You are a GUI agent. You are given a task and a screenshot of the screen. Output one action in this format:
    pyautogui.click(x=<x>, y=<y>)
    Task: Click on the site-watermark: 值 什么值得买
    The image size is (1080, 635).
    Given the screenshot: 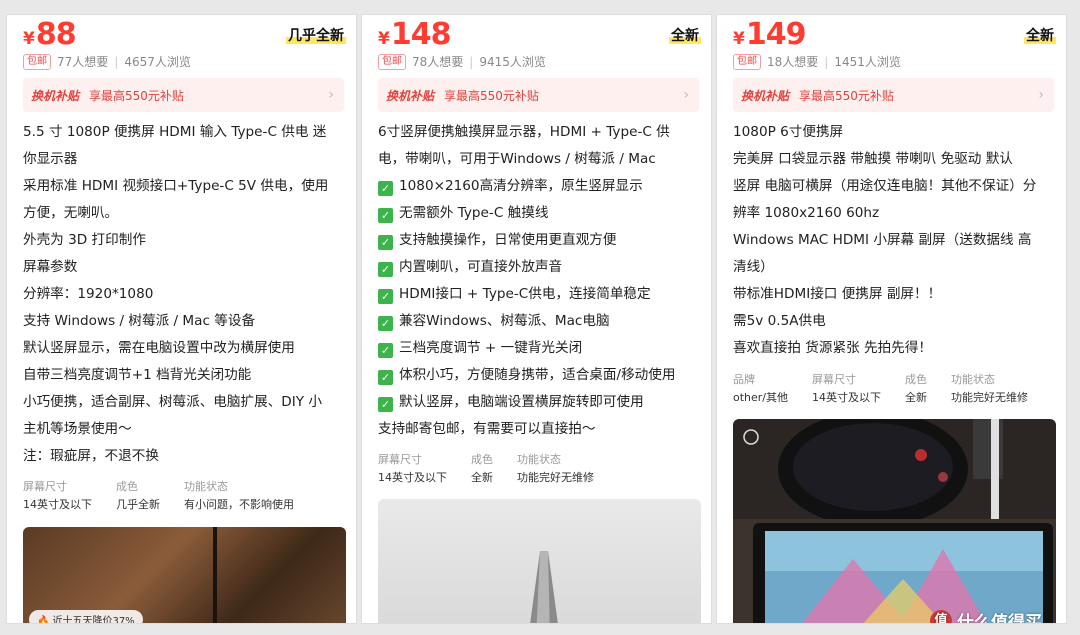 What is the action you would take?
    pyautogui.click(x=986, y=615)
    